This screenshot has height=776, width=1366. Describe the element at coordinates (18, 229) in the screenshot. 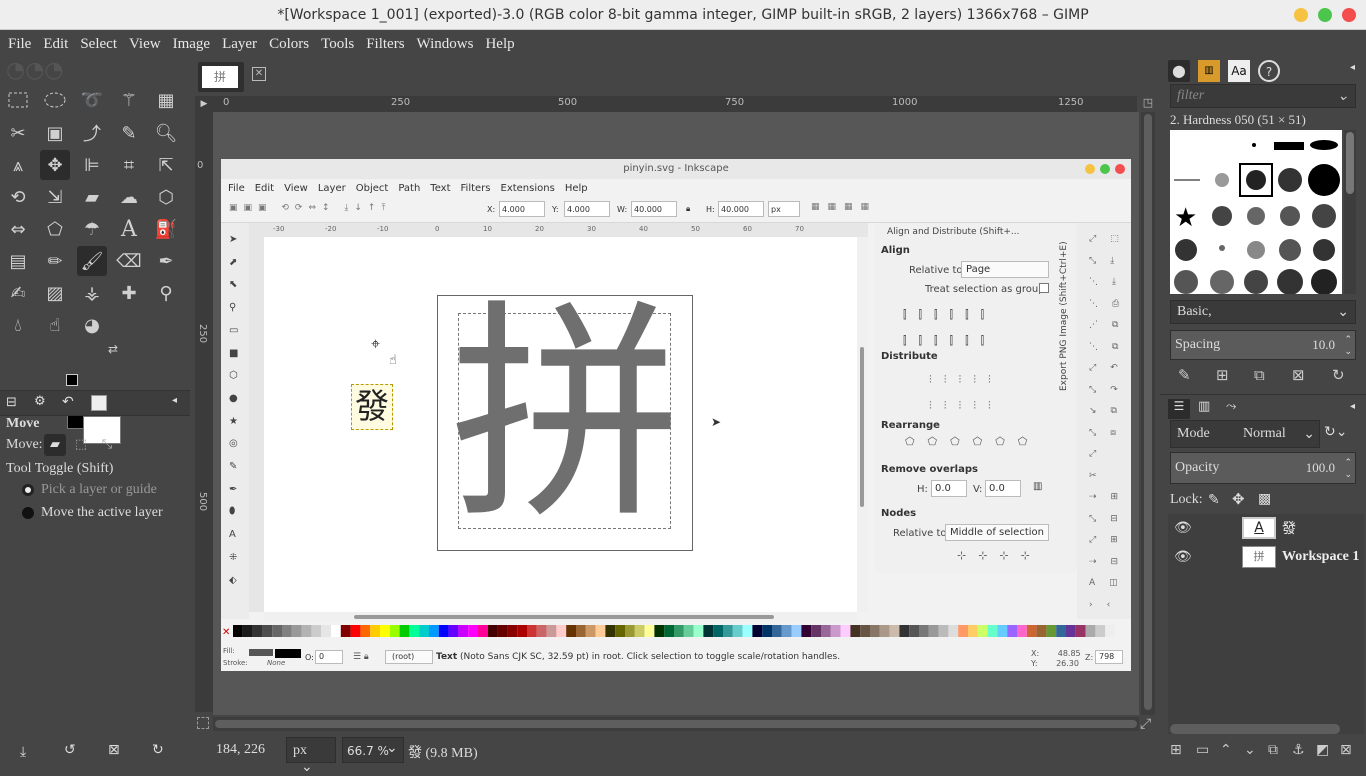

I see `flip-icon: ⇔` at that location.